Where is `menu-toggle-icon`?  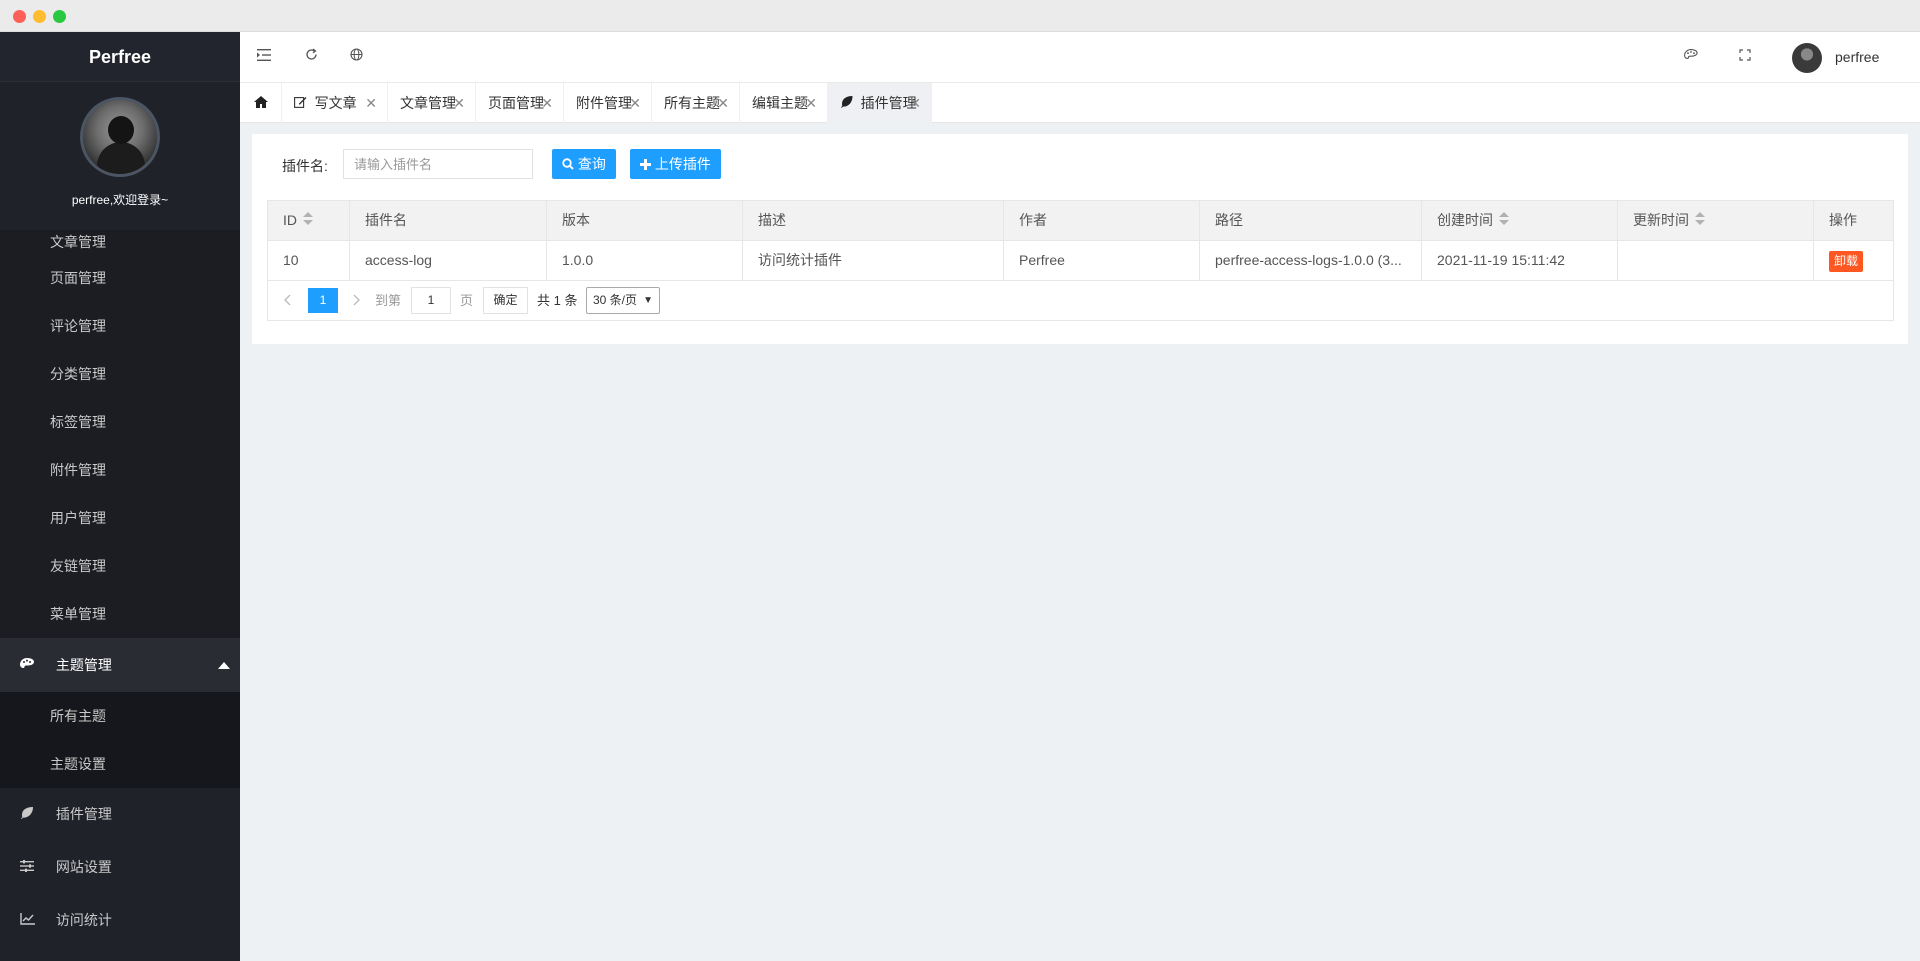 menu-toggle-icon is located at coordinates (264, 56).